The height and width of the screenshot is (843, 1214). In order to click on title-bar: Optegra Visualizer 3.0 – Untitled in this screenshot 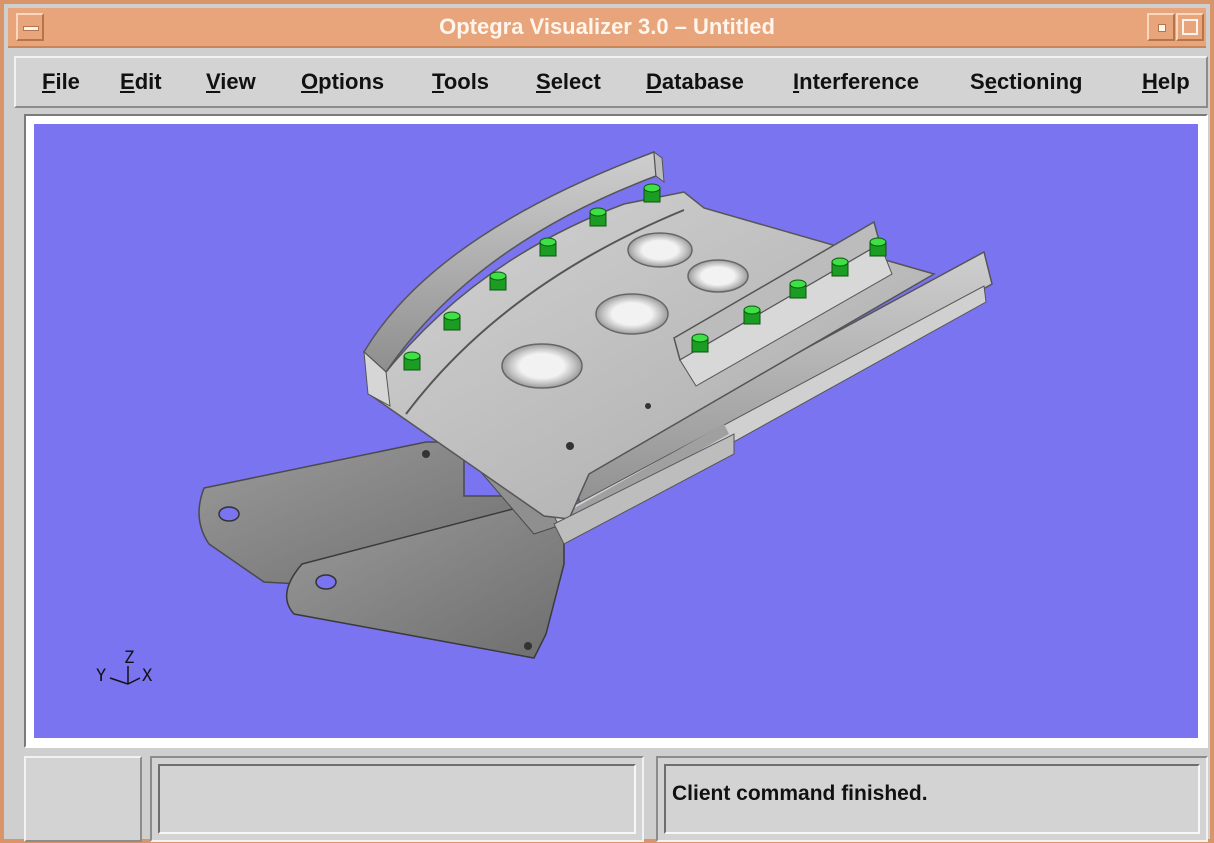, I will do `click(607, 28)`.